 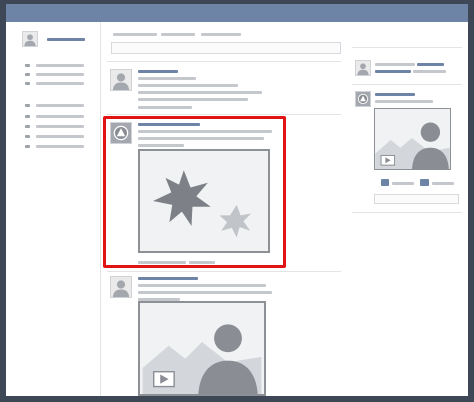 What do you see at coordinates (424, 182) in the screenshot?
I see `comment-icon` at bounding box center [424, 182].